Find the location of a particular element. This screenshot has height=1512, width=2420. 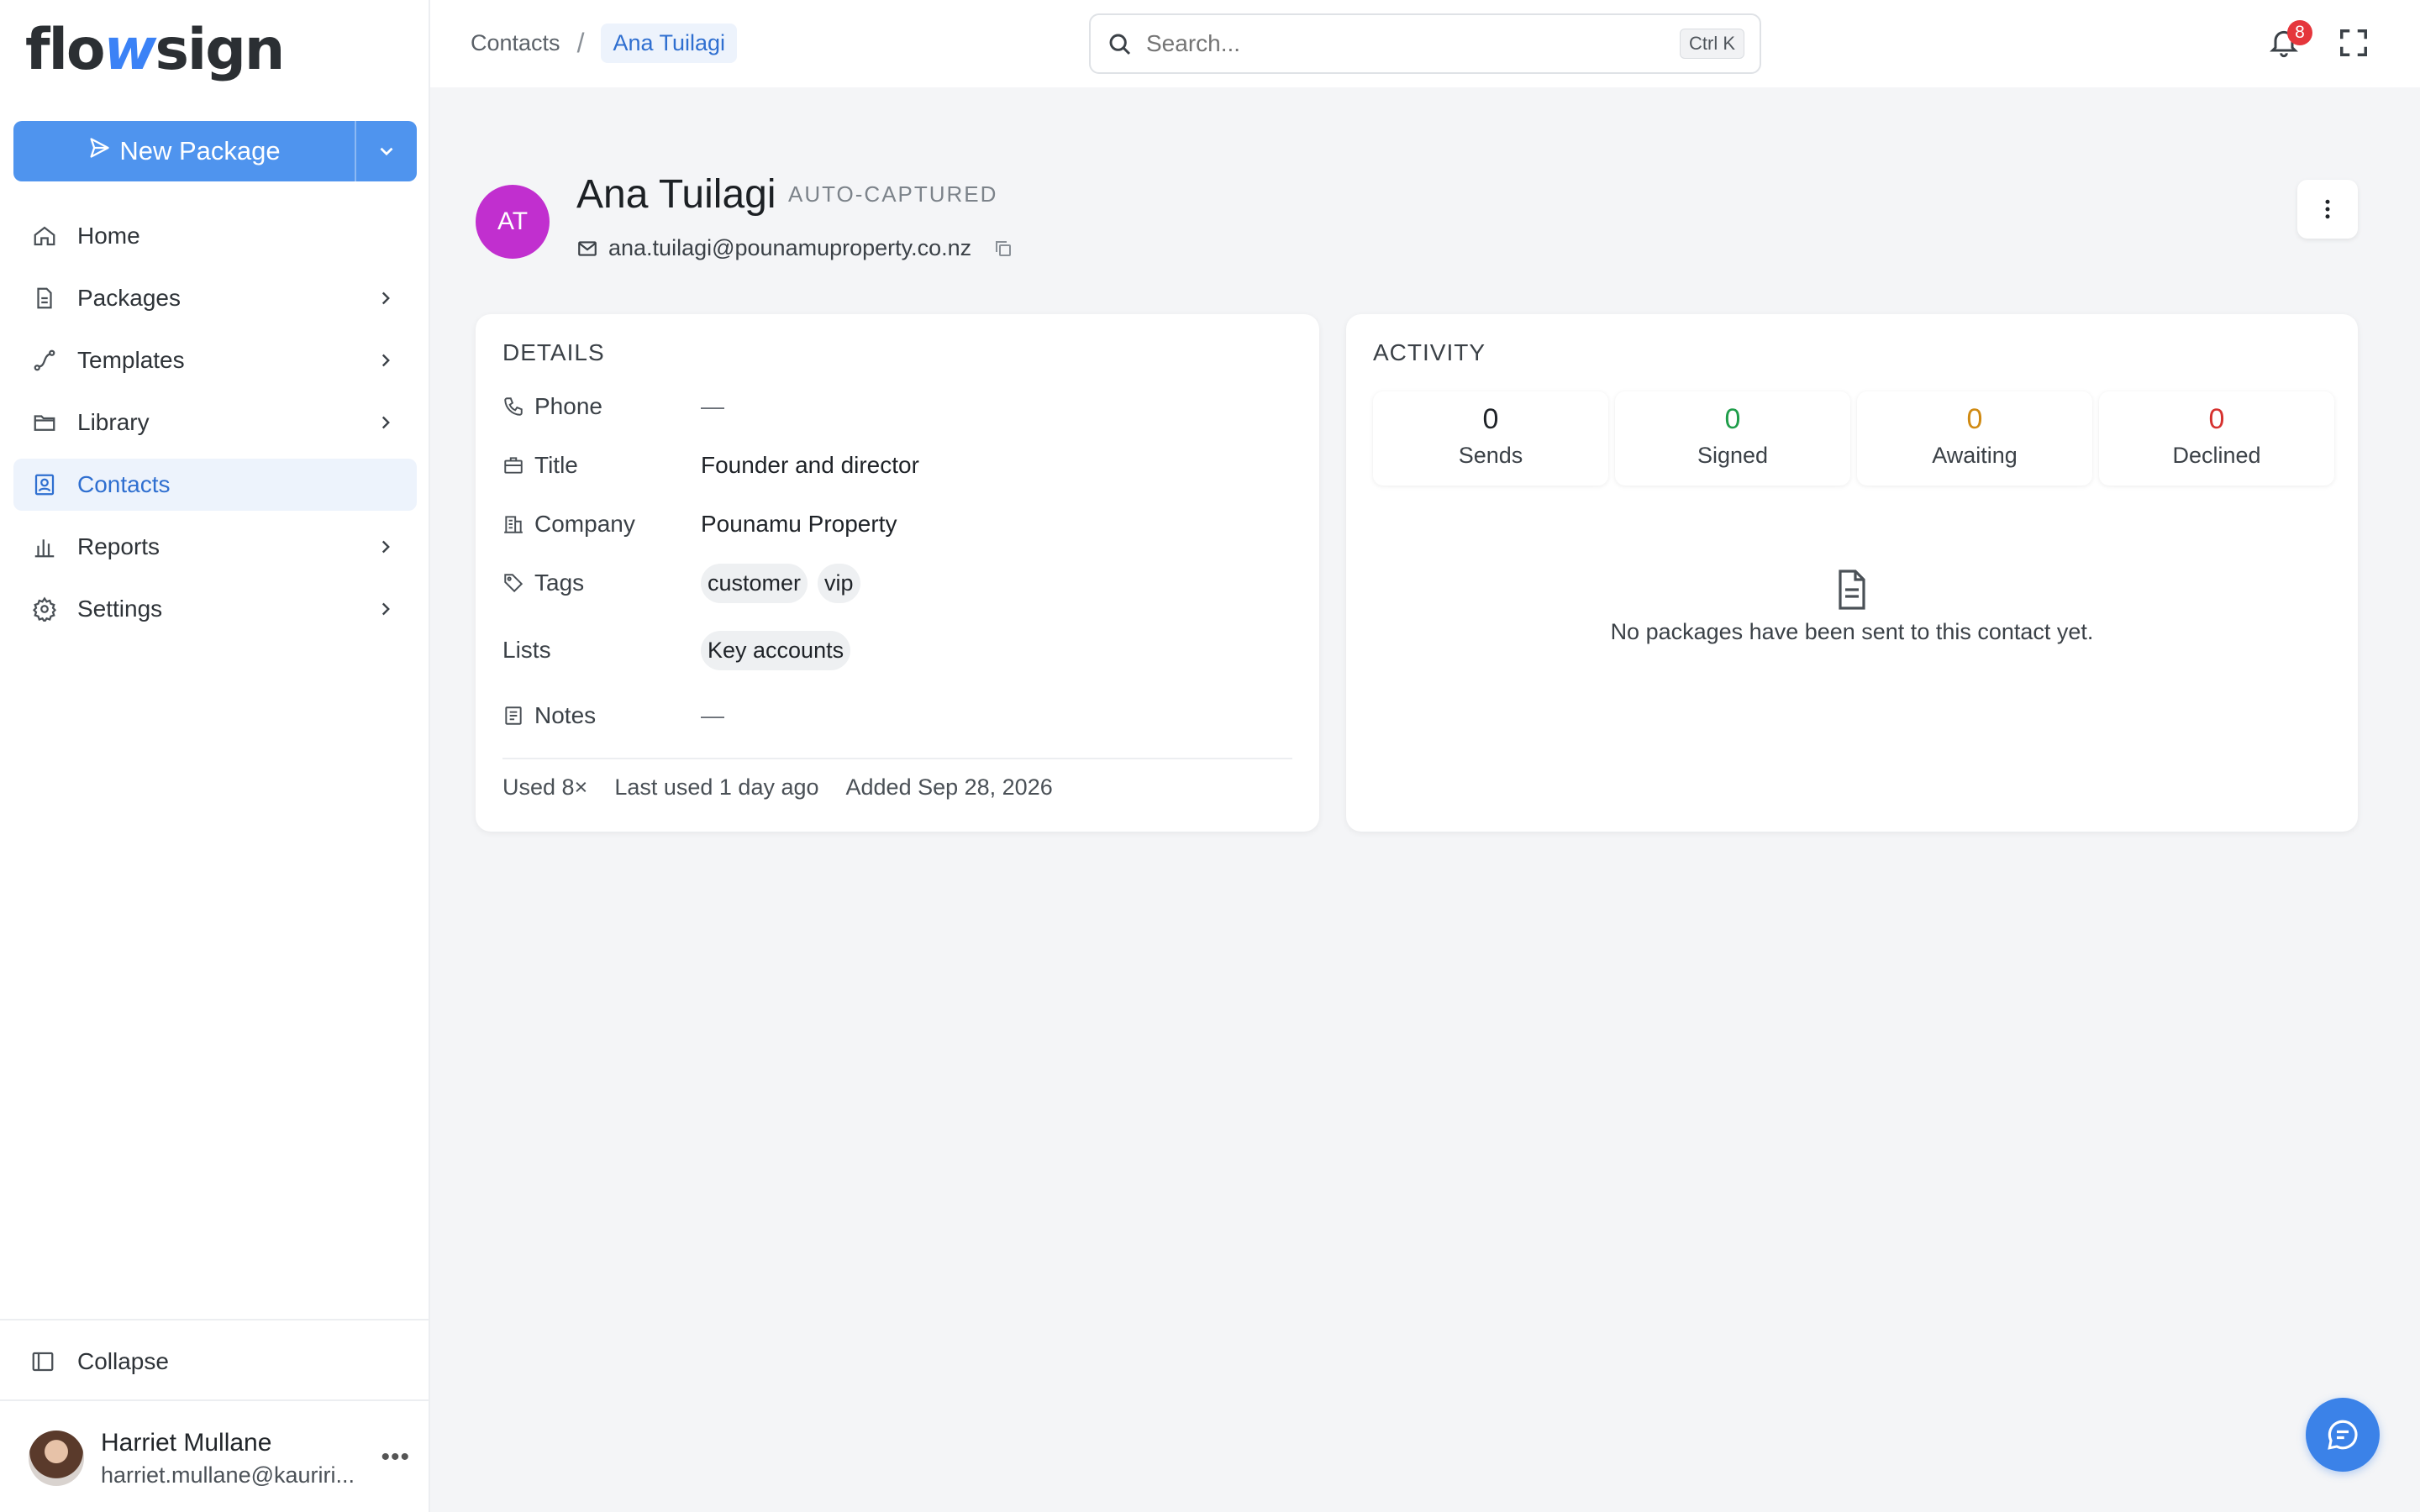

breadcrumb-contacts: Contacts is located at coordinates (515, 43).